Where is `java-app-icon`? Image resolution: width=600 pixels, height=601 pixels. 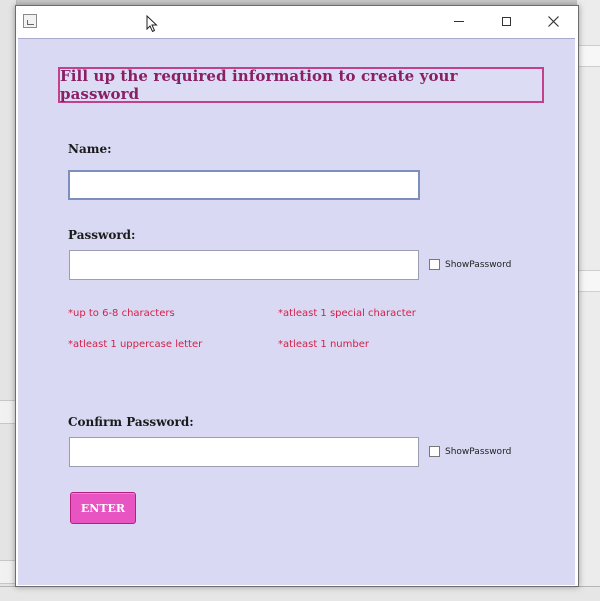 java-app-icon is located at coordinates (30, 21).